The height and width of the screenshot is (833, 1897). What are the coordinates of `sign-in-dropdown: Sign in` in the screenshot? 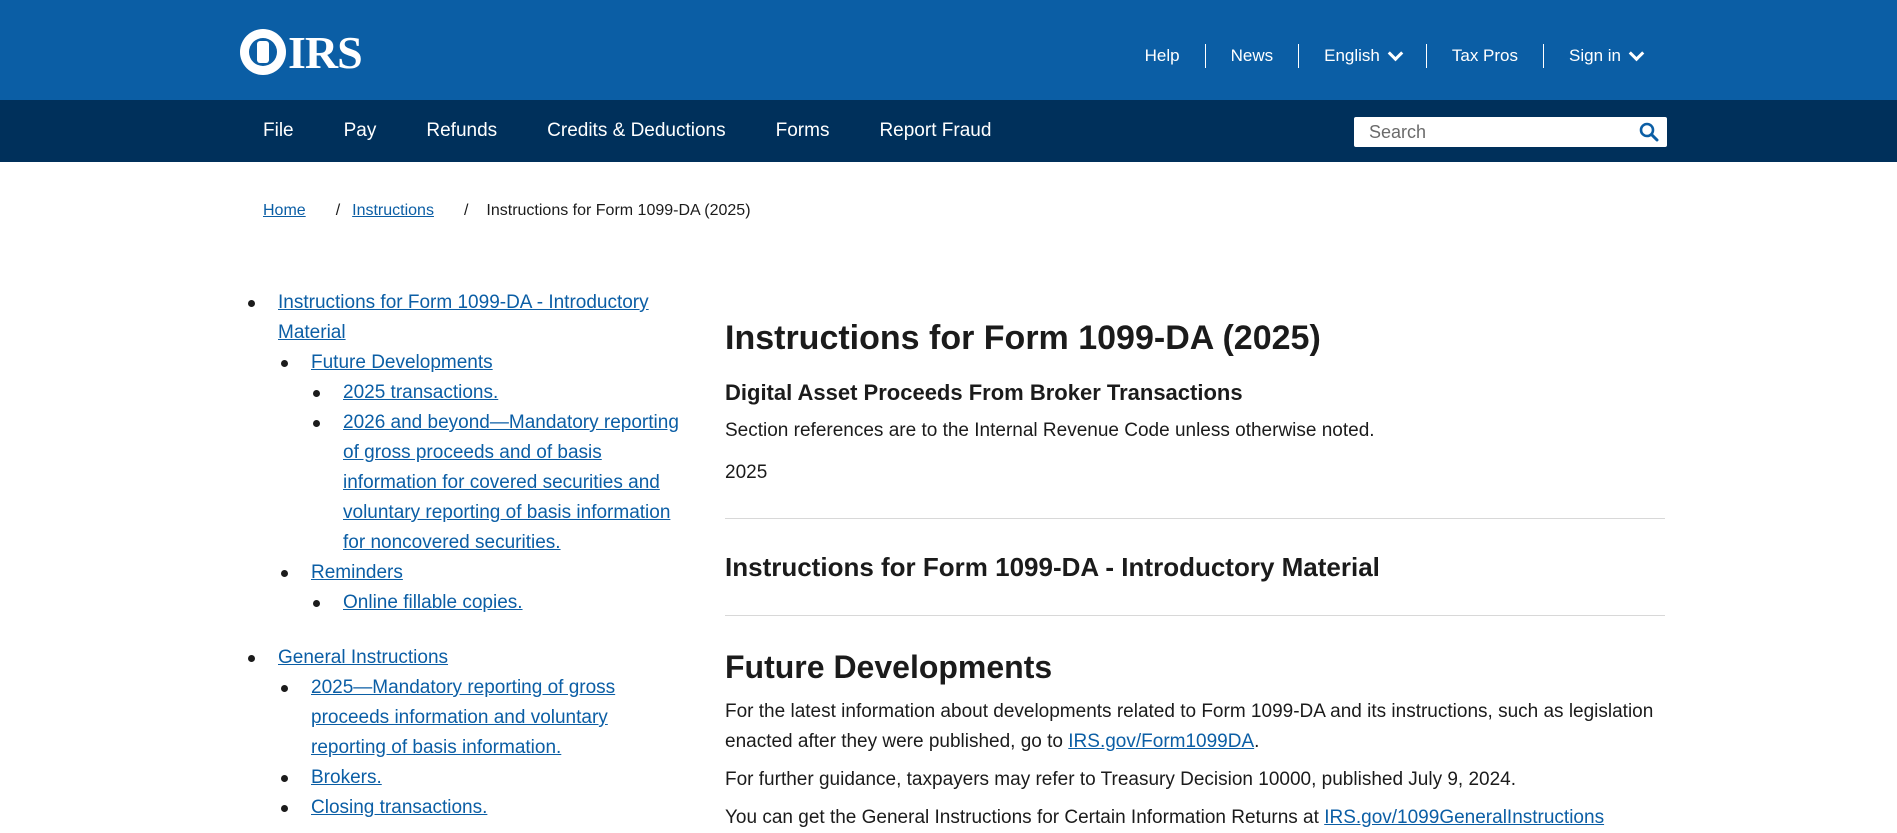 It's located at (1605, 56).